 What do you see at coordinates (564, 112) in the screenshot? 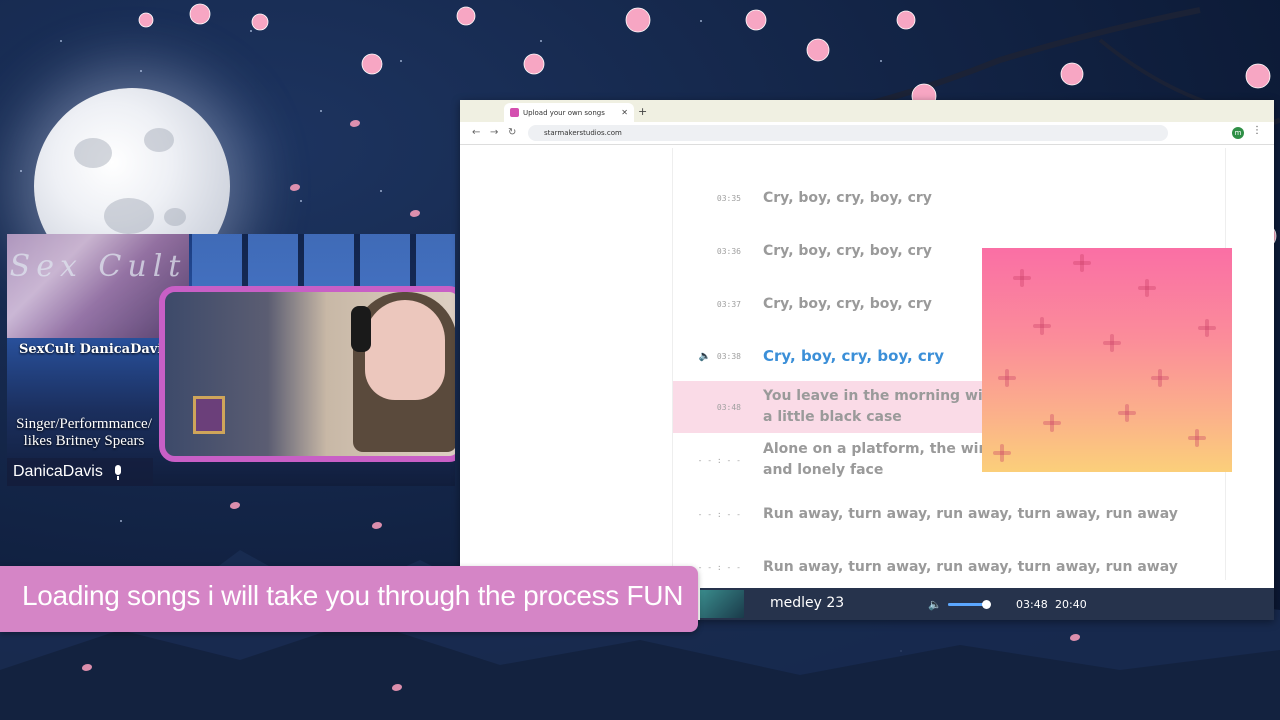
I see `tab-title: Upload your own songs` at bounding box center [564, 112].